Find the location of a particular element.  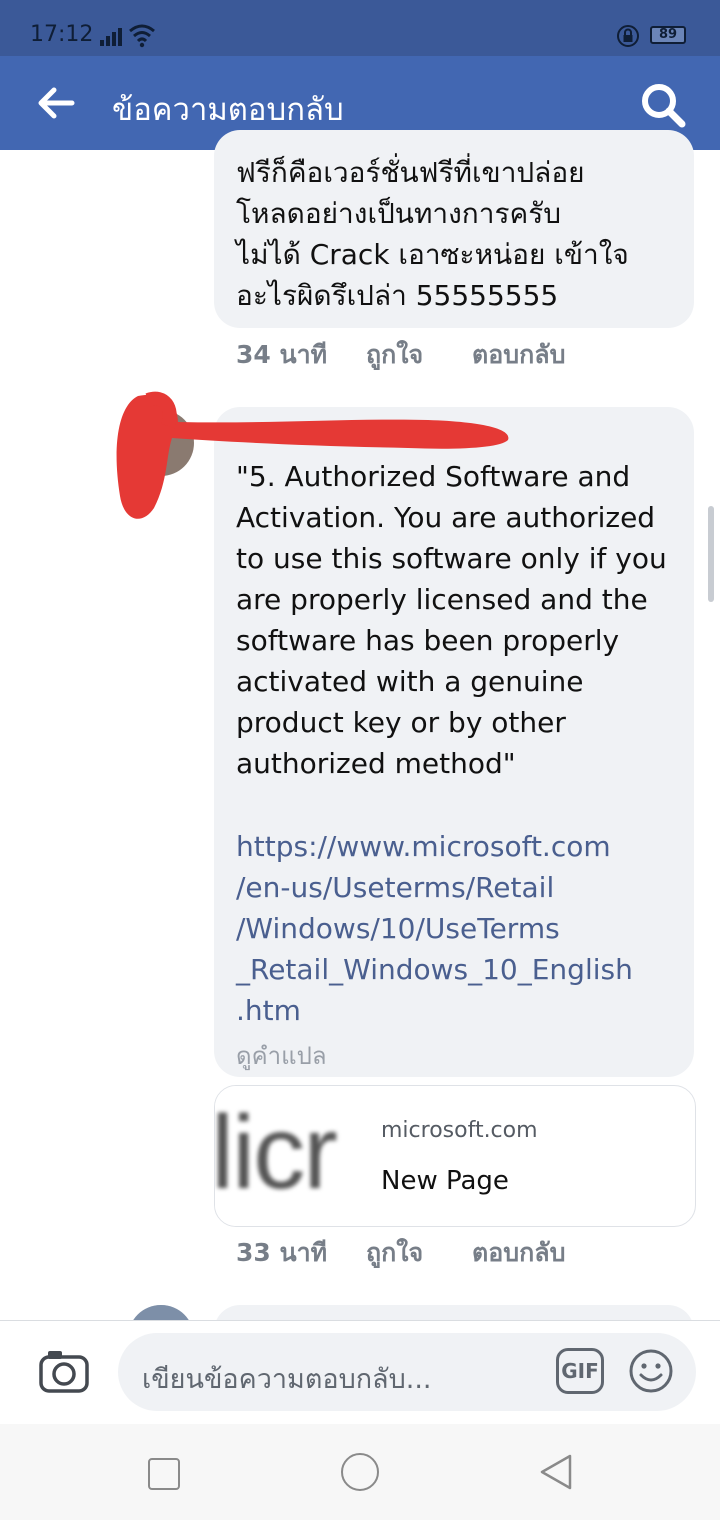

search-icon is located at coordinates (663, 105).